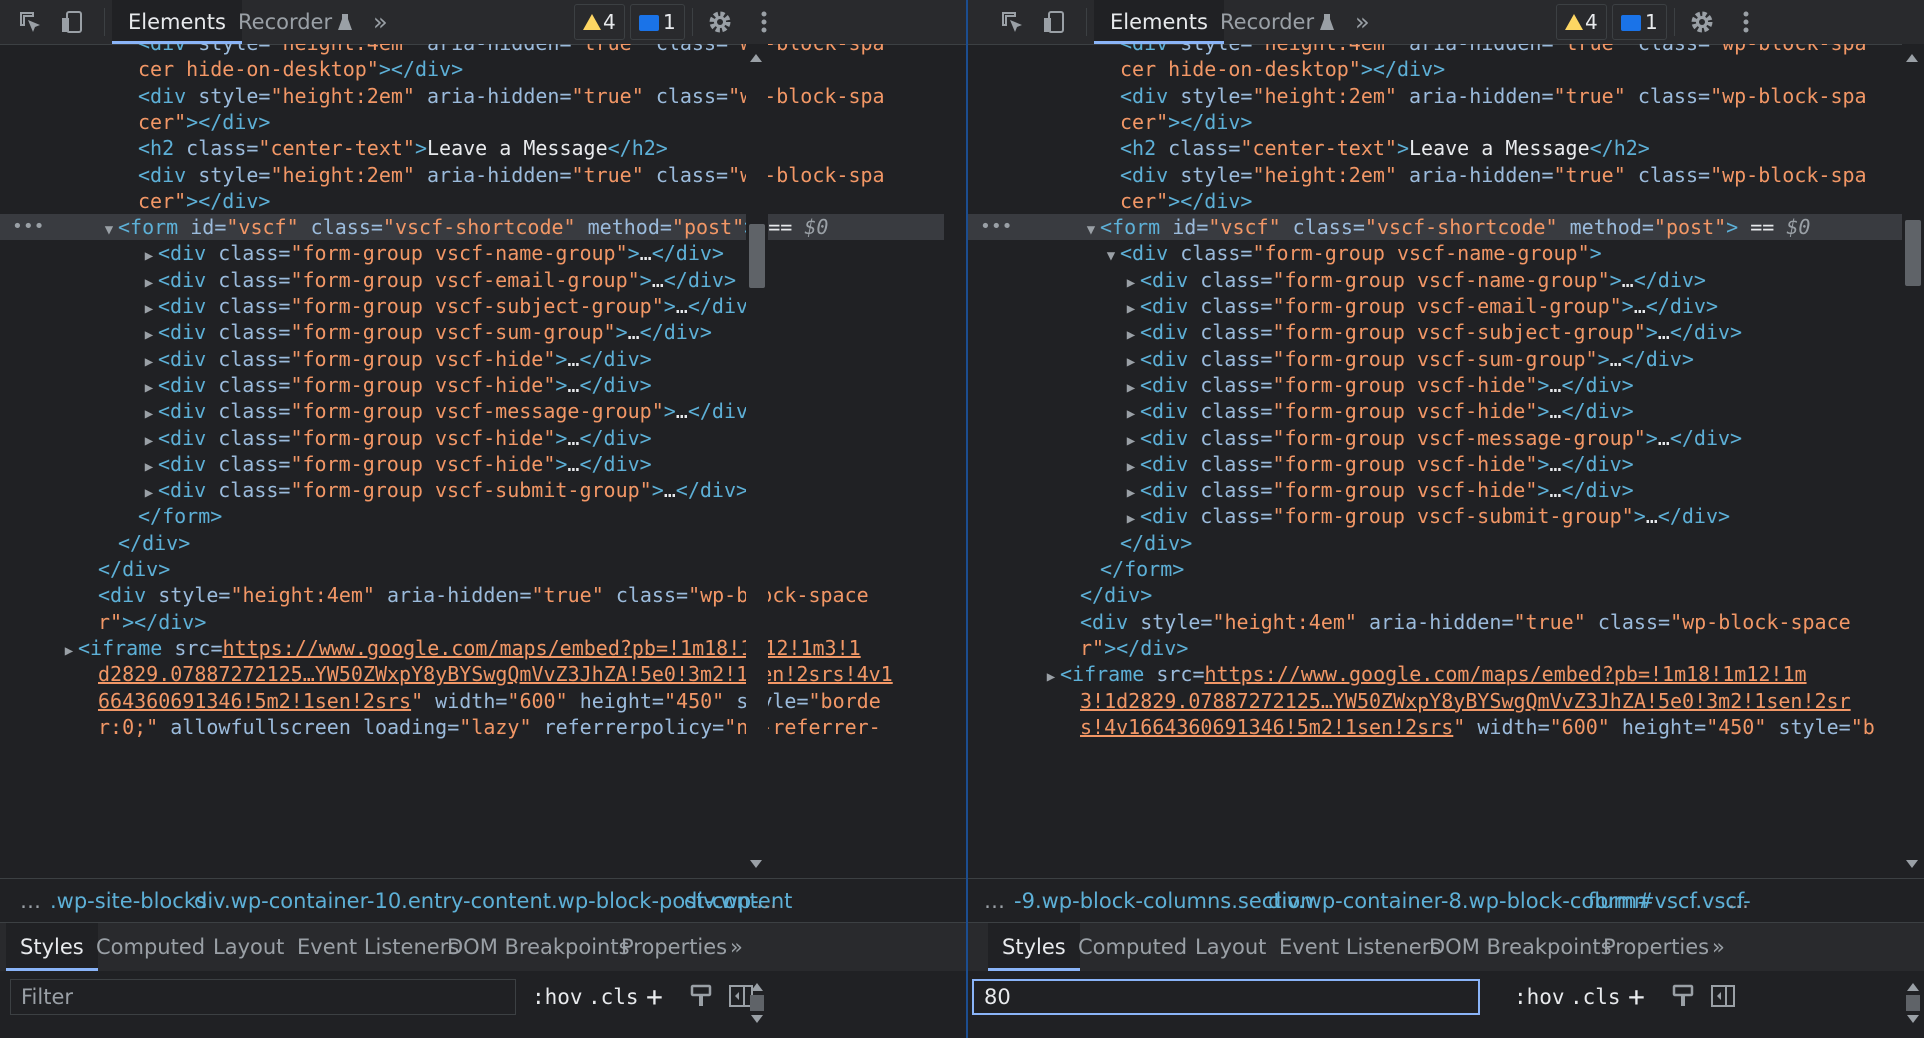 This screenshot has height=1038, width=1924. I want to click on dom-node: </form>, so click(472, 516).